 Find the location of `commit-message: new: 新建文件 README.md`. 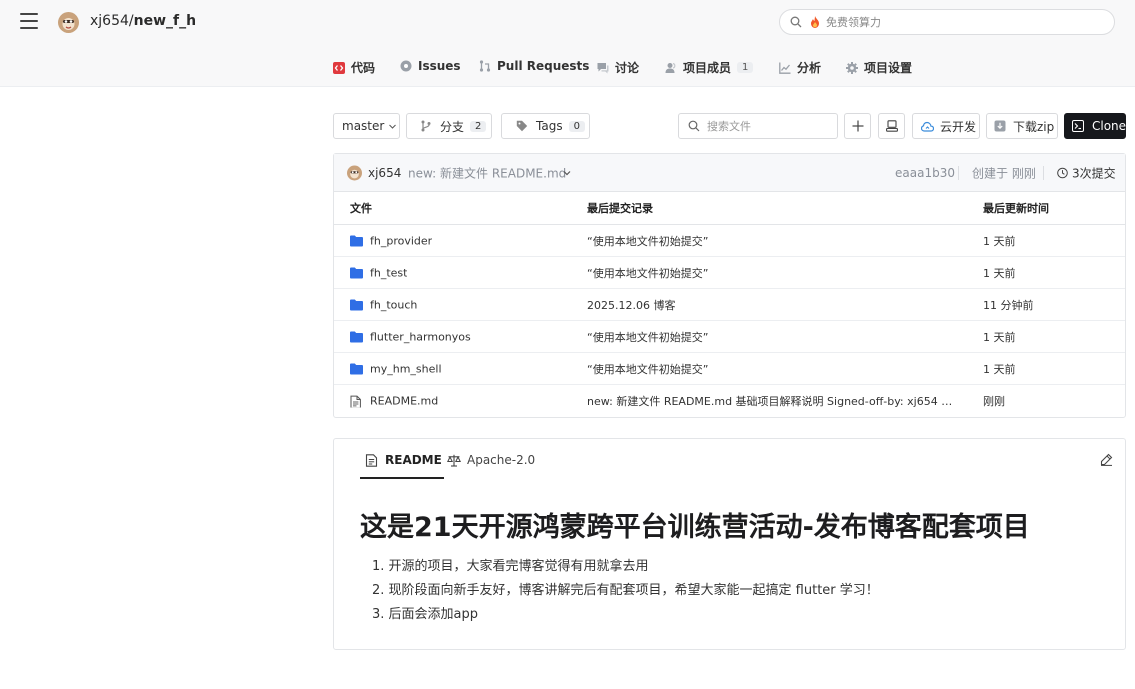

commit-message: new: 新建文件 README.md is located at coordinates (487, 172).